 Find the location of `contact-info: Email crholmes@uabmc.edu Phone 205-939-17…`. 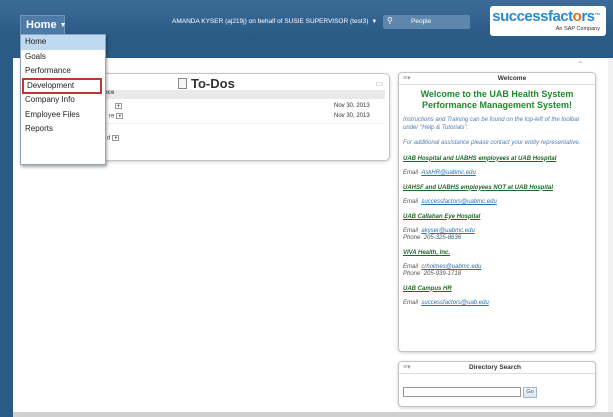

contact-info: Email crholmes@uabmc.edu Phone 205-939-17… is located at coordinates (442, 270).